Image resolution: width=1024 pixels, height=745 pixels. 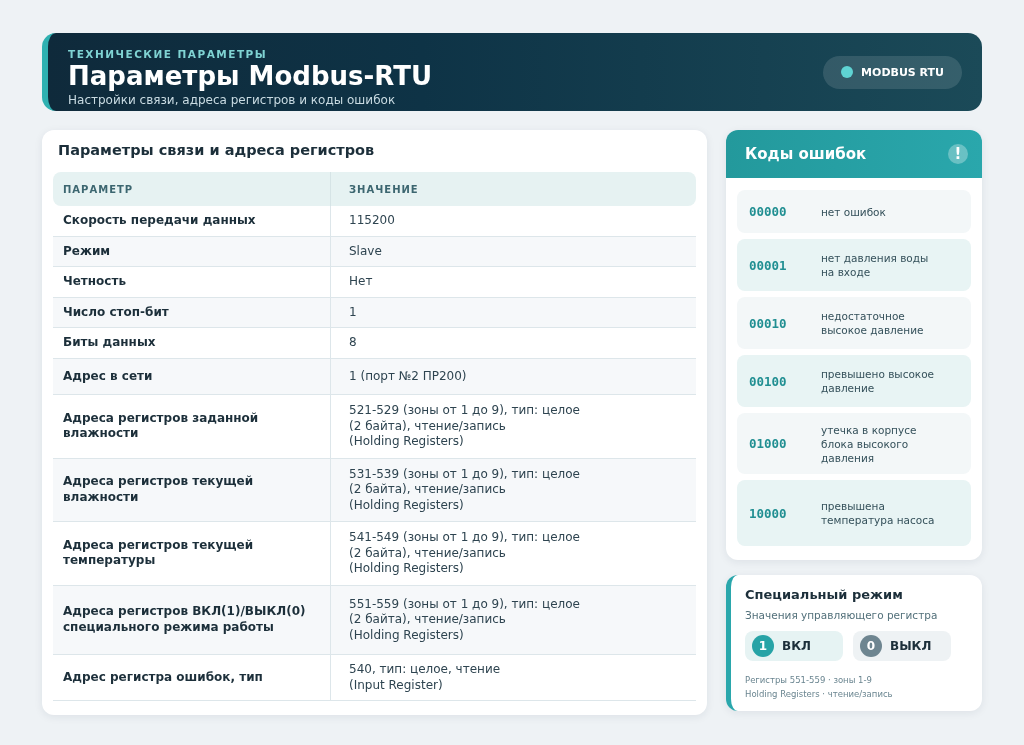 What do you see at coordinates (768, 265) in the screenshot?
I see `error-code: 00001` at bounding box center [768, 265].